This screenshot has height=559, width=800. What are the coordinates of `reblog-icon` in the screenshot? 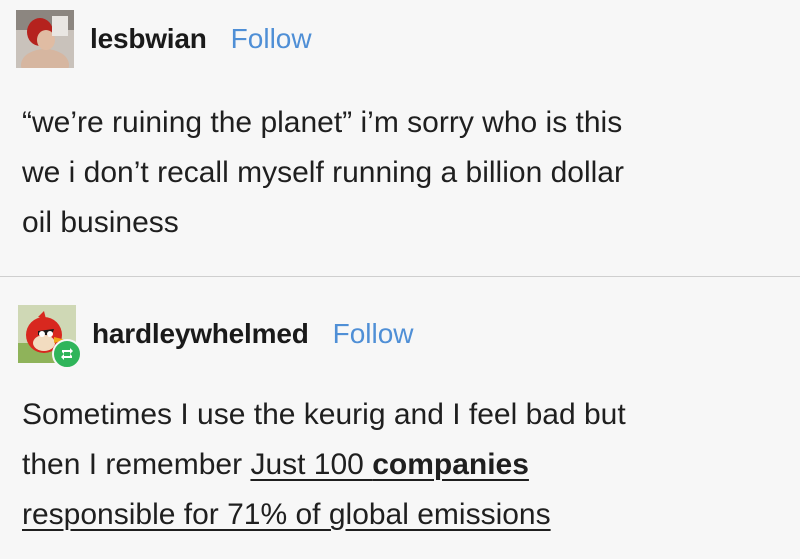 It's located at (67, 354).